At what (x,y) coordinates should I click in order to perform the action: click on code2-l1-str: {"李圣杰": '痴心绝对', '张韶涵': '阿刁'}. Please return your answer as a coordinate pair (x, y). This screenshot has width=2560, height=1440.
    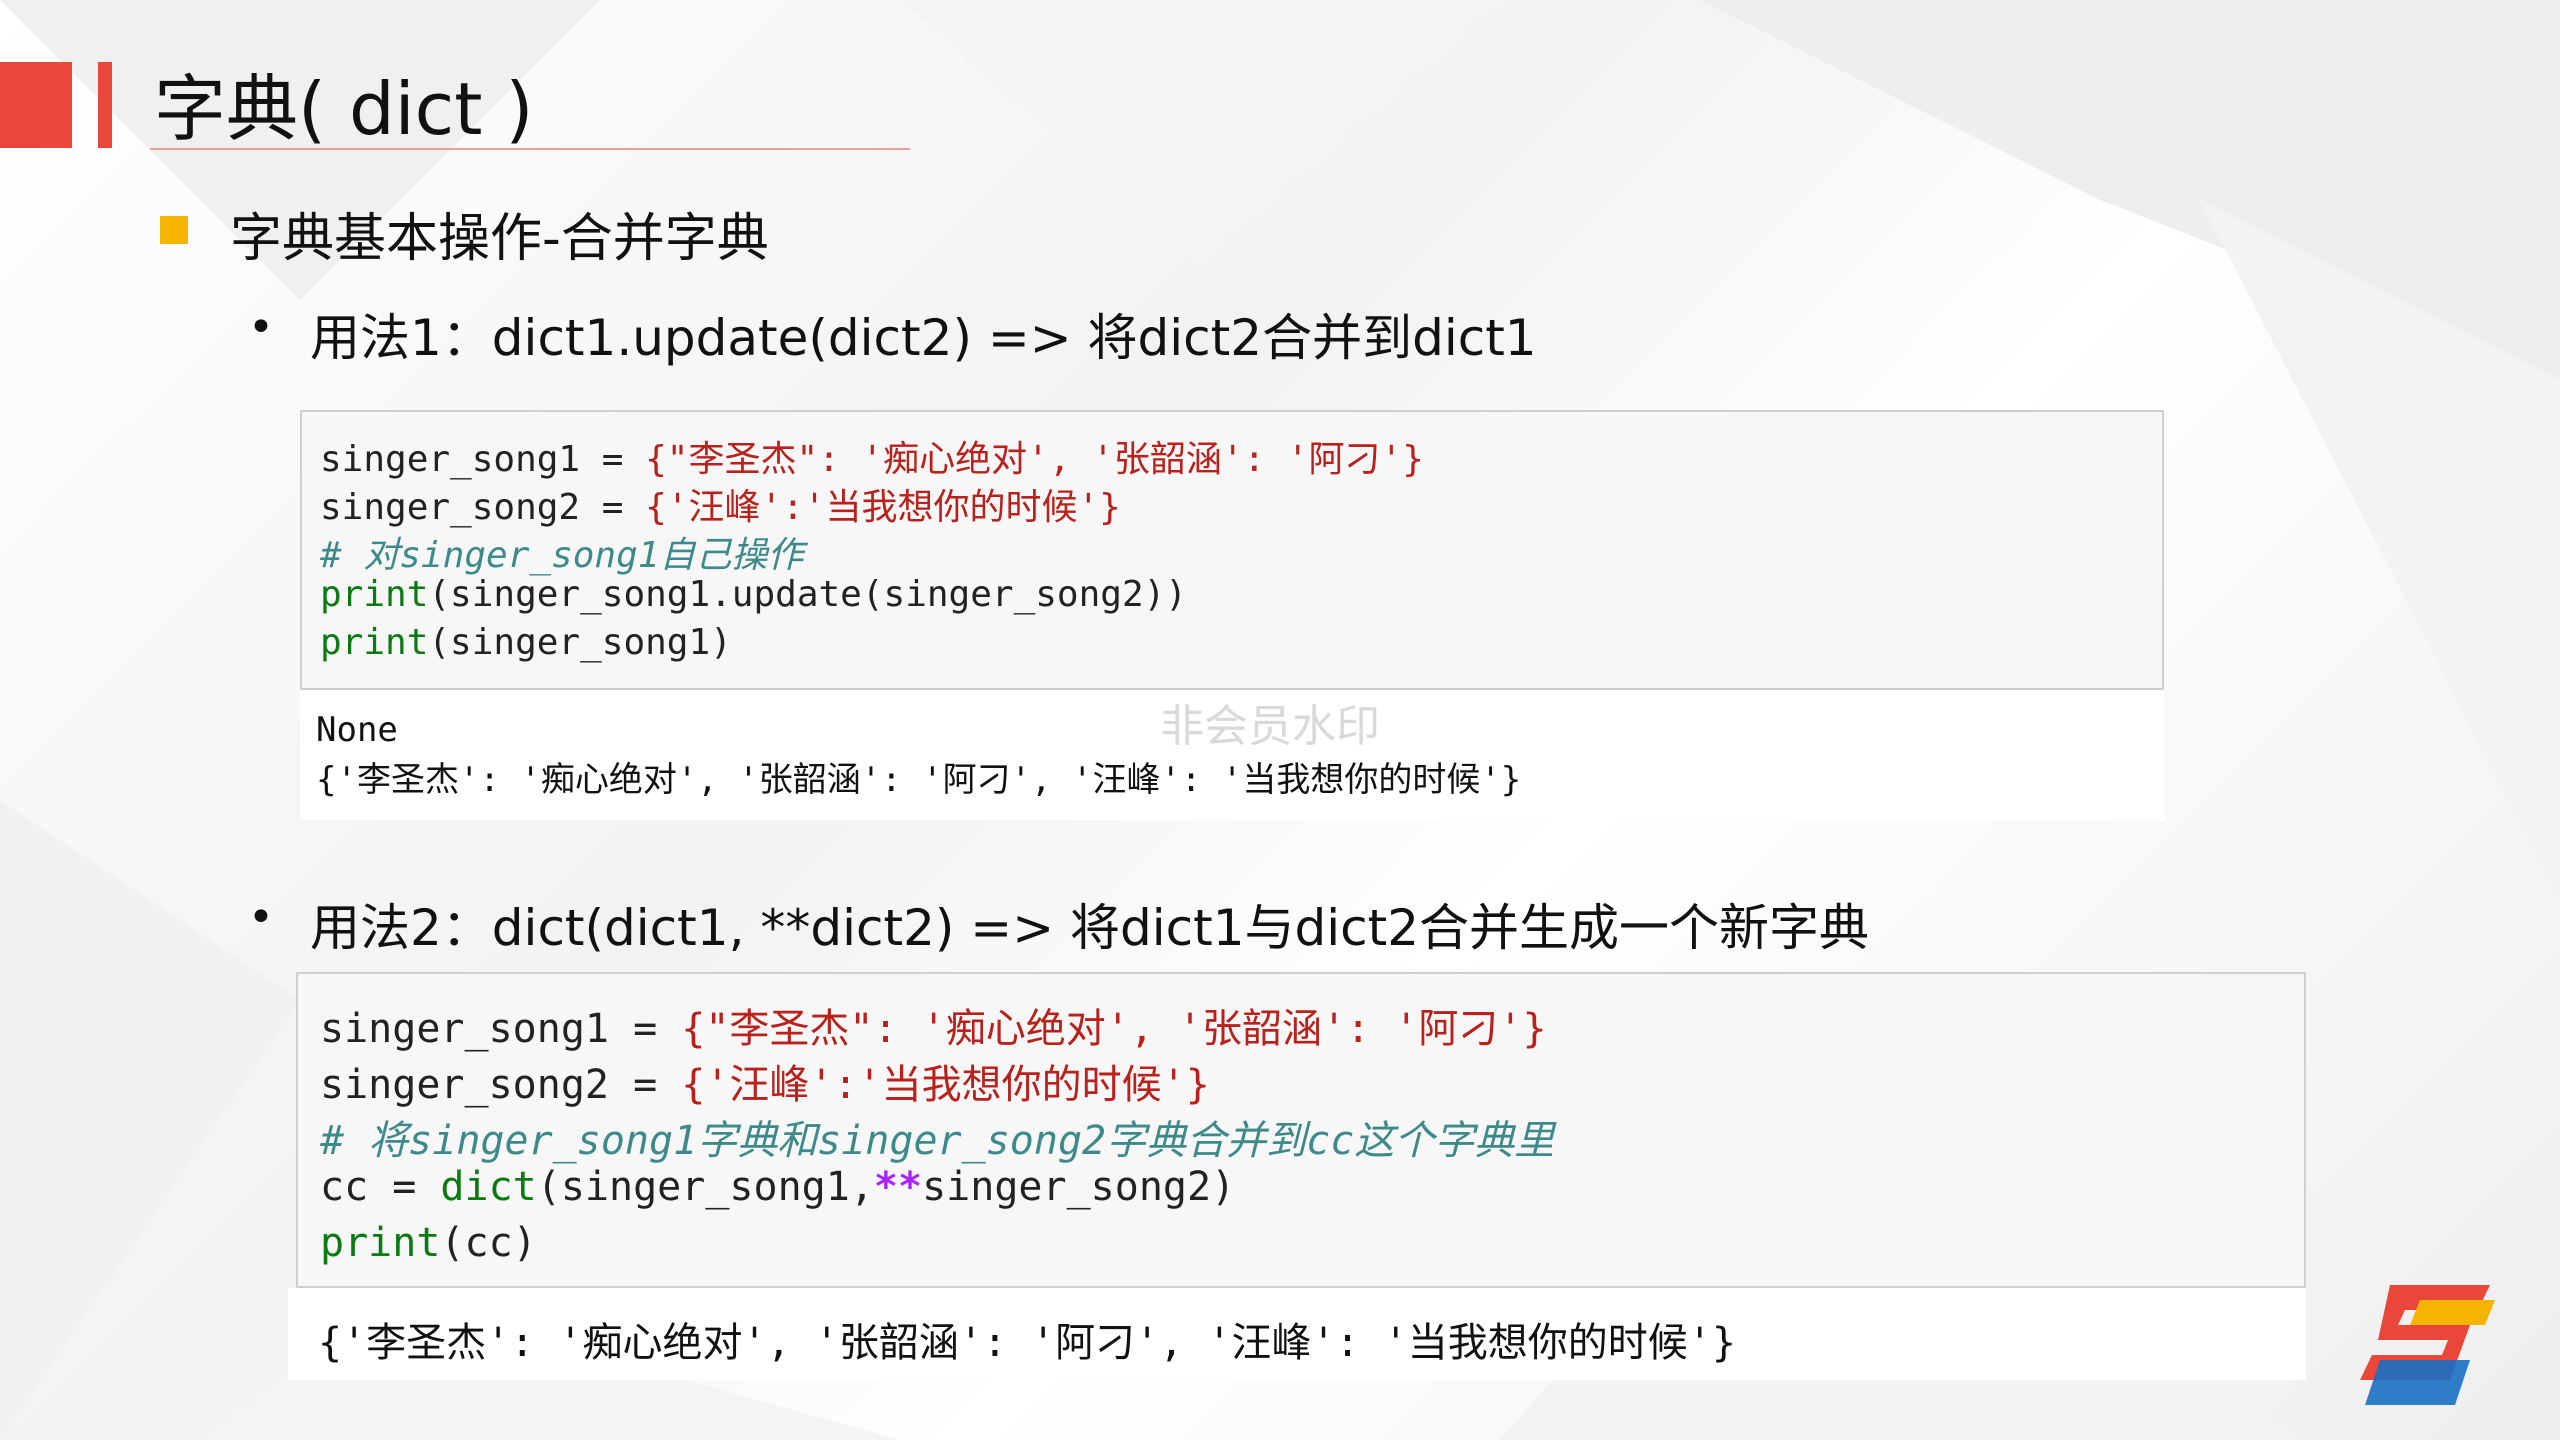
    Looking at the image, I should click on (1114, 1029).